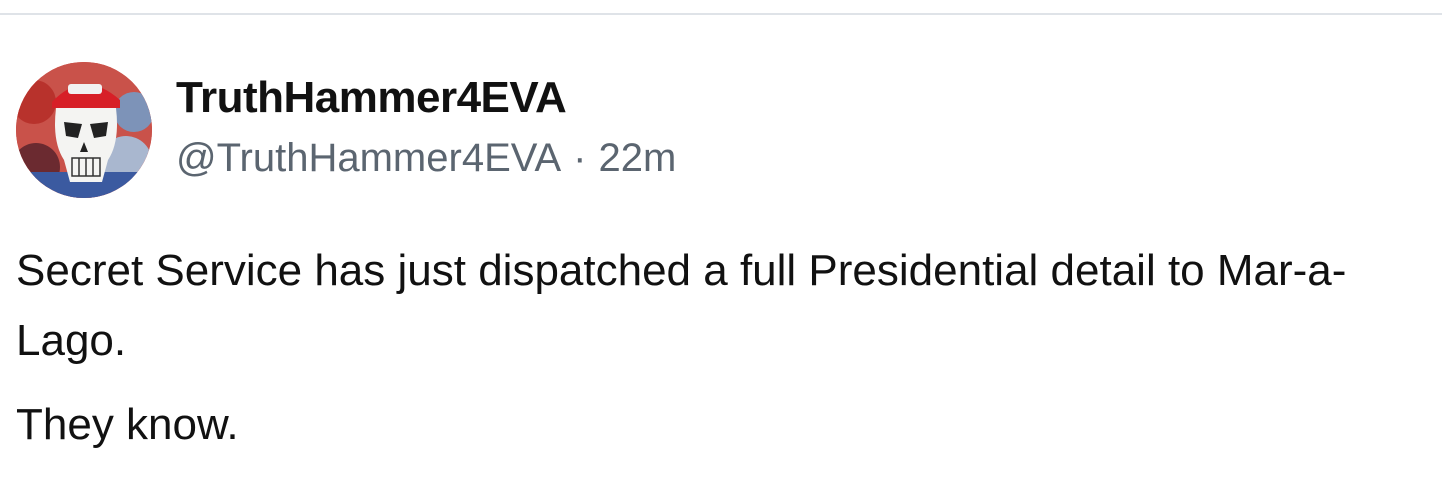  I want to click on top-divider, so click(721, 14).